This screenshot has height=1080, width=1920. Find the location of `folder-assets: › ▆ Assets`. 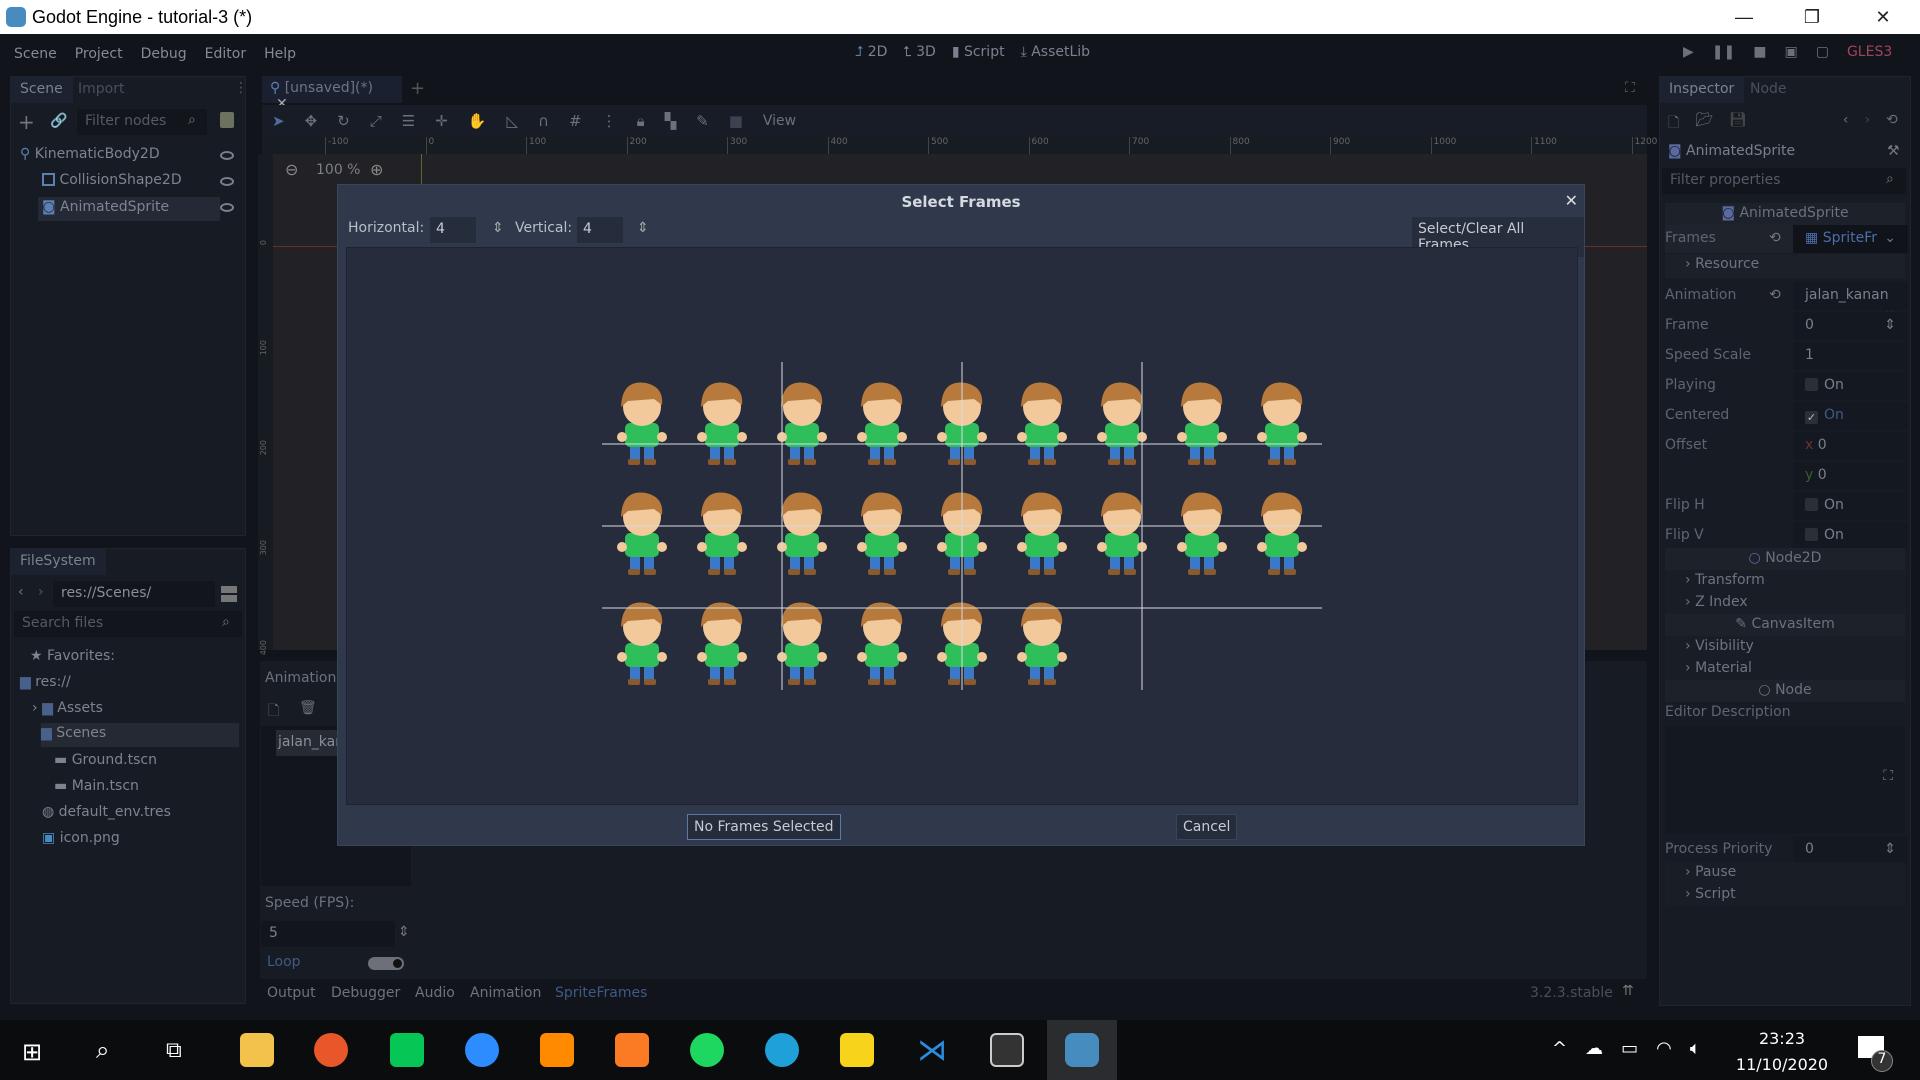

folder-assets: › ▆ Assets is located at coordinates (67, 708).